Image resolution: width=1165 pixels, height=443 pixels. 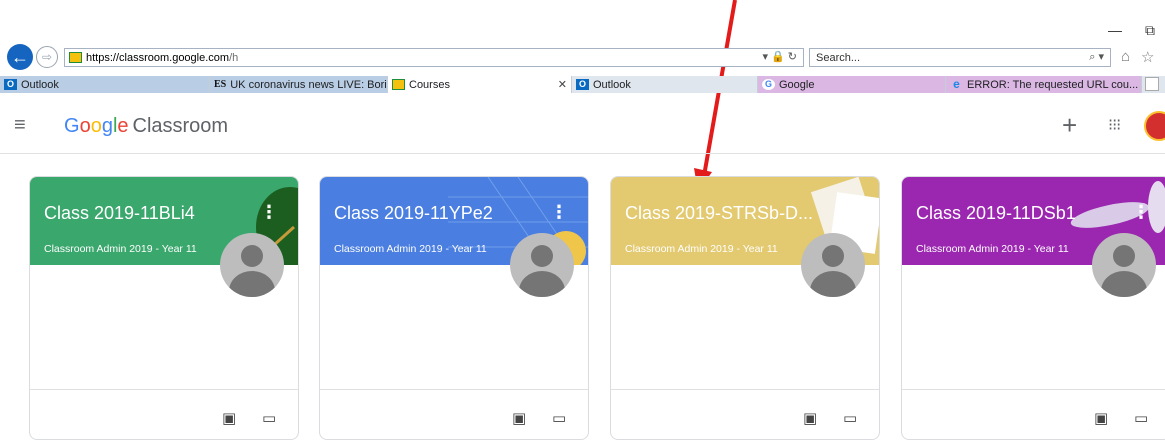 What do you see at coordinates (234, 57) in the screenshot?
I see `url-path: /h` at bounding box center [234, 57].